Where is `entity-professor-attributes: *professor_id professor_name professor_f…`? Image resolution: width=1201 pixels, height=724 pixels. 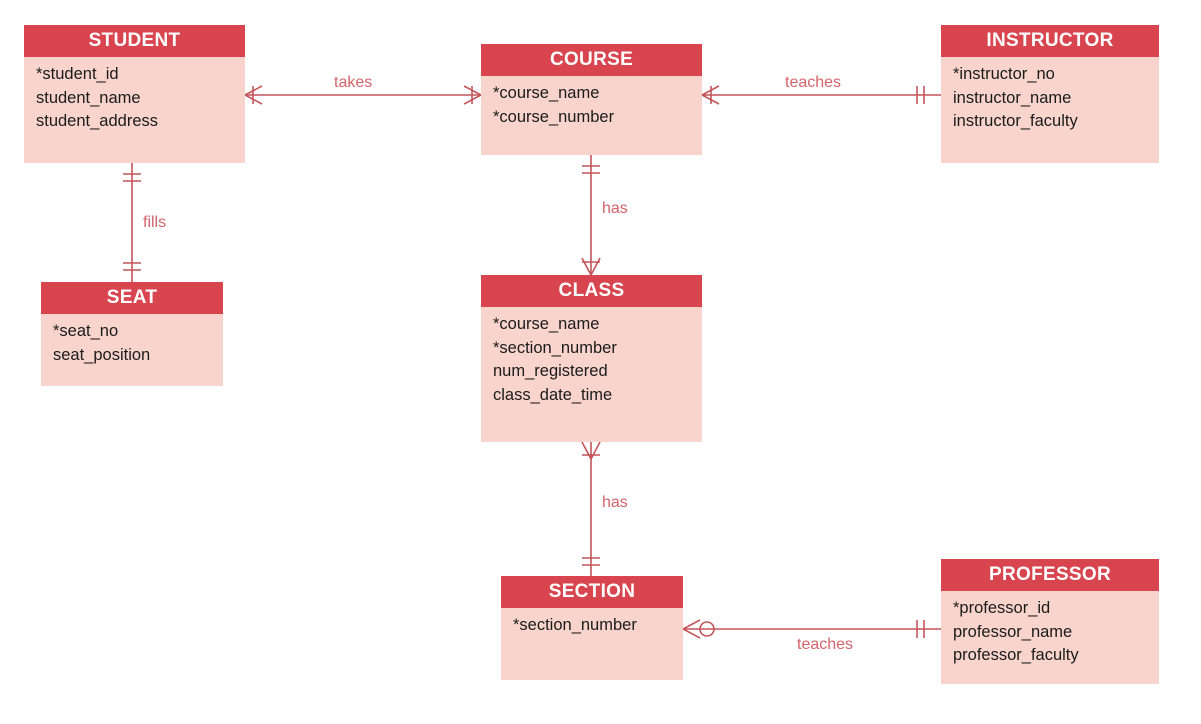 entity-professor-attributes: *professor_id professor_name professor_f… is located at coordinates (1050, 632).